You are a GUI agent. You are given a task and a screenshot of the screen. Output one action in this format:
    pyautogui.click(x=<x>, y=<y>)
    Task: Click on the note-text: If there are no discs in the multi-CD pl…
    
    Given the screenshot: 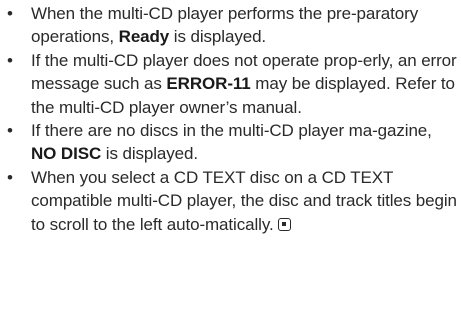 What is the action you would take?
    pyautogui.click(x=231, y=131)
    